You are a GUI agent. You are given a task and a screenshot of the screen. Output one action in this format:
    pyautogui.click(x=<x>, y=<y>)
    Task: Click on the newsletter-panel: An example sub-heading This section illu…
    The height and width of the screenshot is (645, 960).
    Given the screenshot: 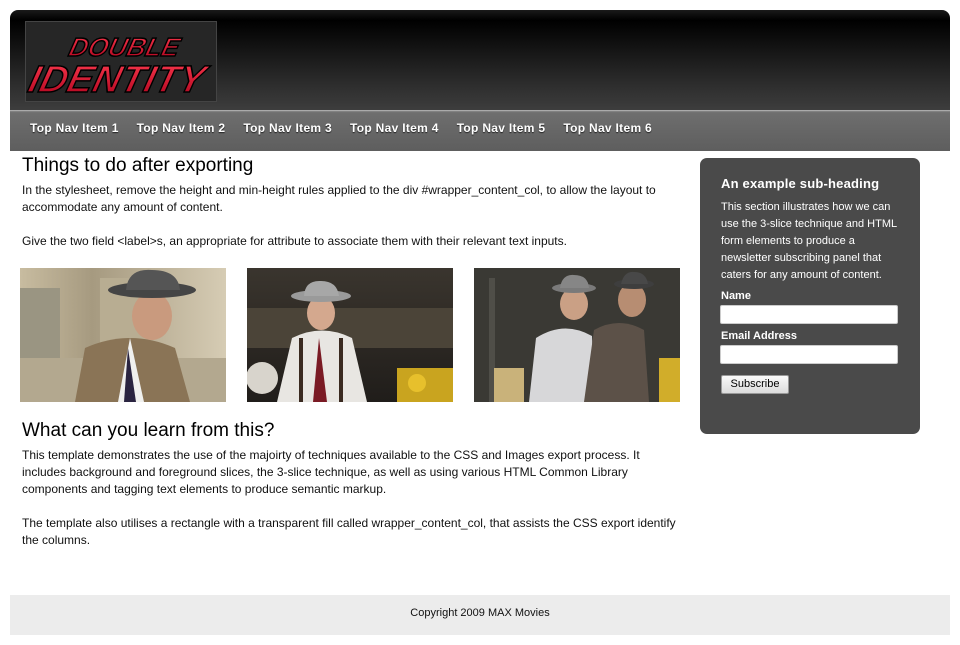 What is the action you would take?
    pyautogui.click(x=810, y=296)
    